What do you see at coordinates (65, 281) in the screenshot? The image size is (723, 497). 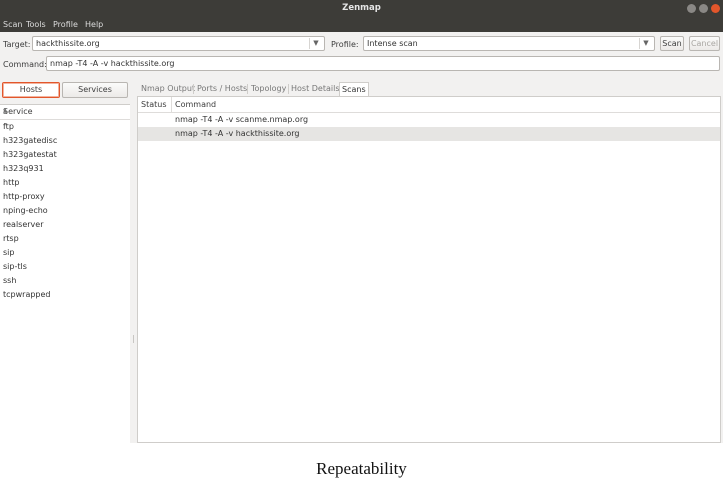 I see `service-item-ssh: ssh` at bounding box center [65, 281].